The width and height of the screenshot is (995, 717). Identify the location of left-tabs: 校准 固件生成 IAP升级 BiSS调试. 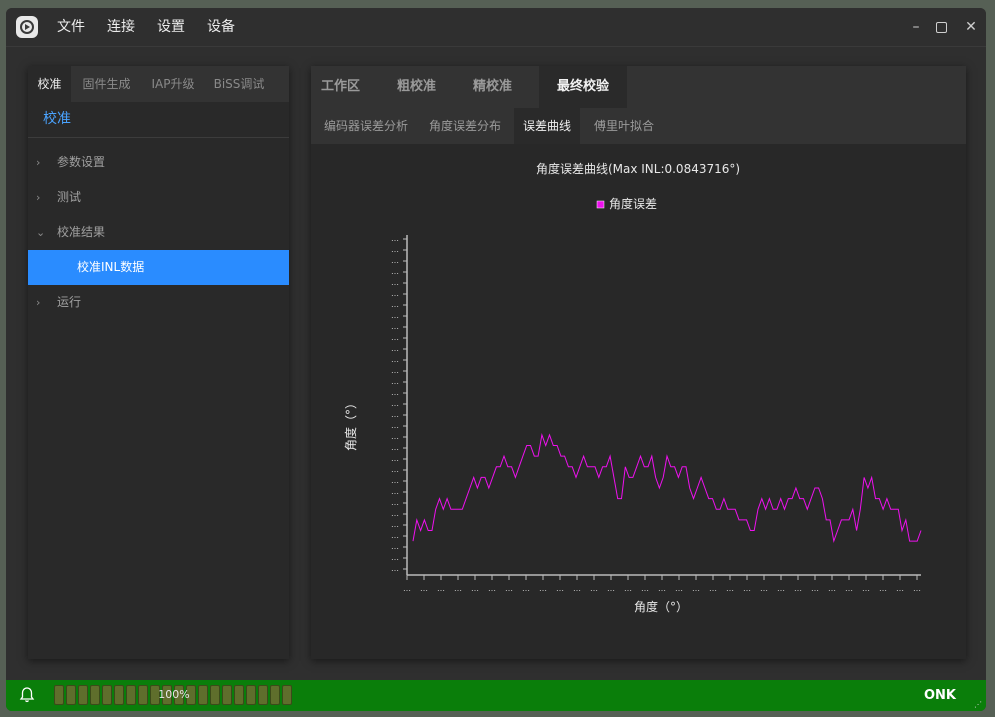
(158, 84).